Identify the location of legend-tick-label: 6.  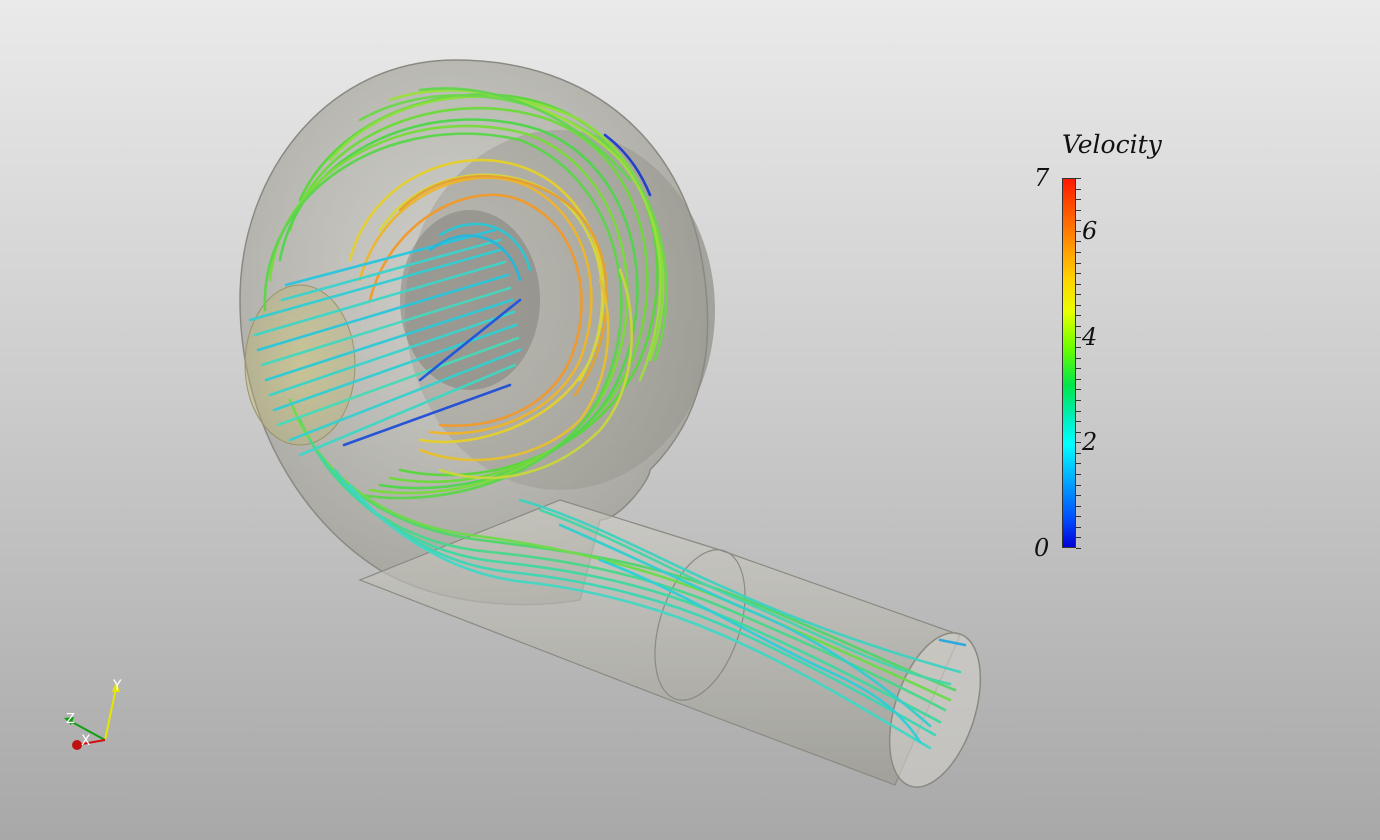
(1090, 230).